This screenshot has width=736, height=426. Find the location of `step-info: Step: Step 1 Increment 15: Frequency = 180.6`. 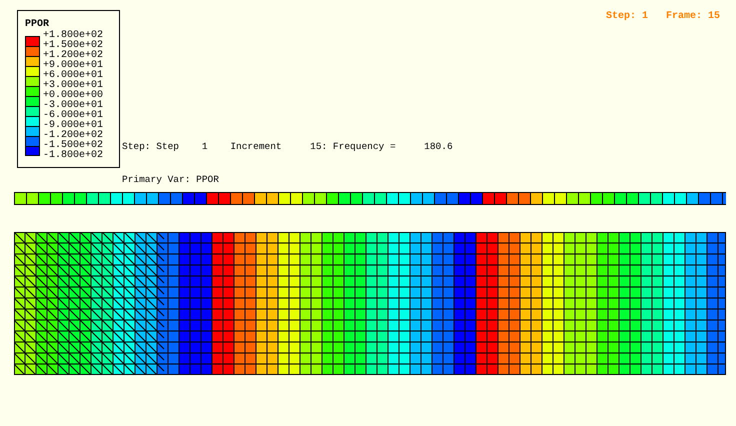

step-info: Step: Step 1 Increment 15: Frequency = 180.6 is located at coordinates (288, 146).